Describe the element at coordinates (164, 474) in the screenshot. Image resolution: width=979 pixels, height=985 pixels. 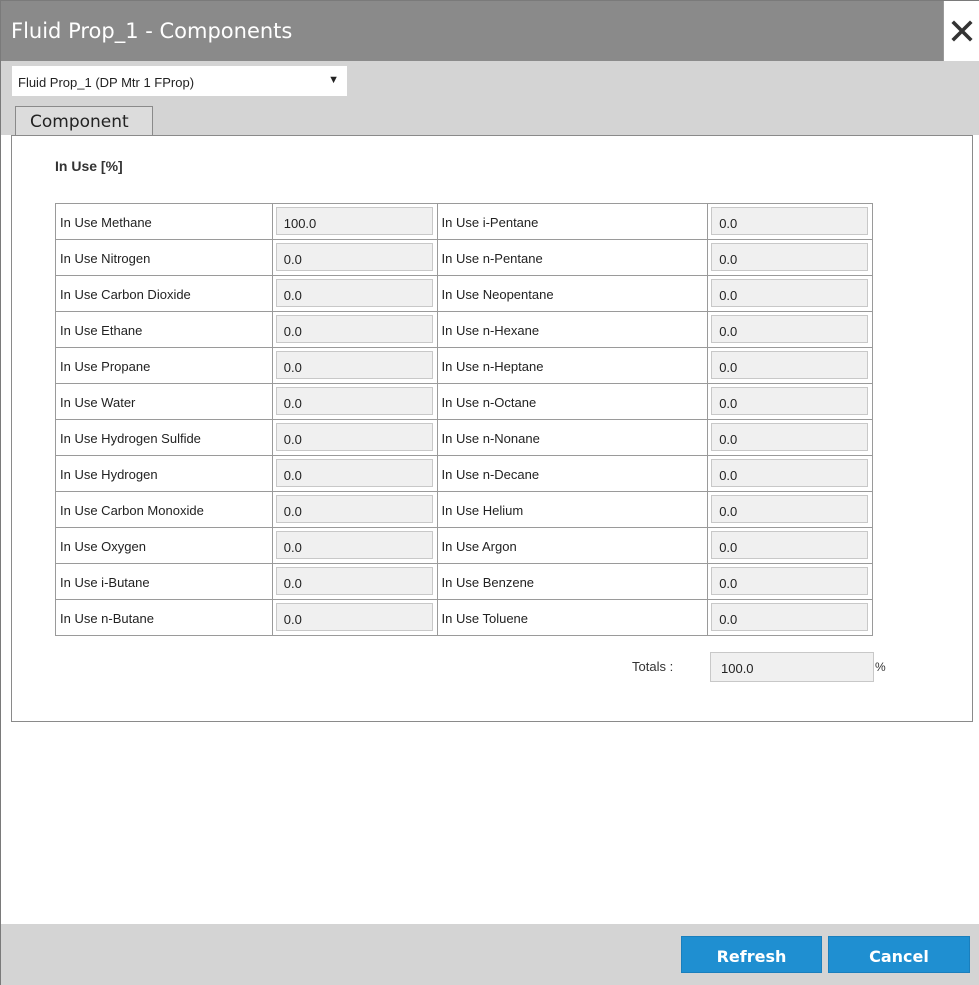
I see `component-label: In Use Hydrogen` at that location.